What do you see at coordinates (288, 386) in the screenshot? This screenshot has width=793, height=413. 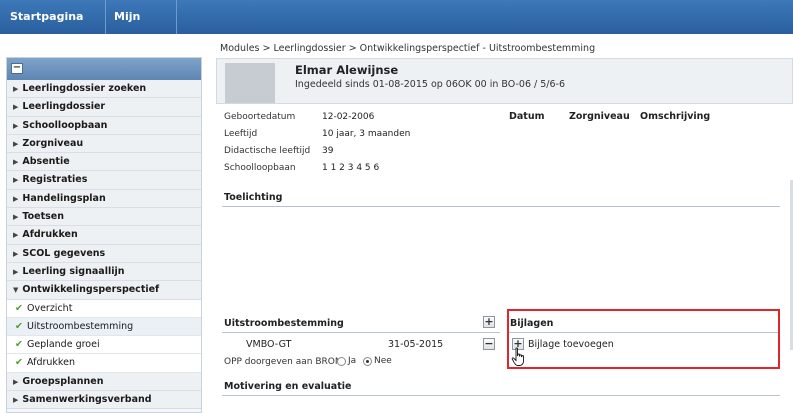 I see `motivering-title: Motivering en evaluatie` at bounding box center [288, 386].